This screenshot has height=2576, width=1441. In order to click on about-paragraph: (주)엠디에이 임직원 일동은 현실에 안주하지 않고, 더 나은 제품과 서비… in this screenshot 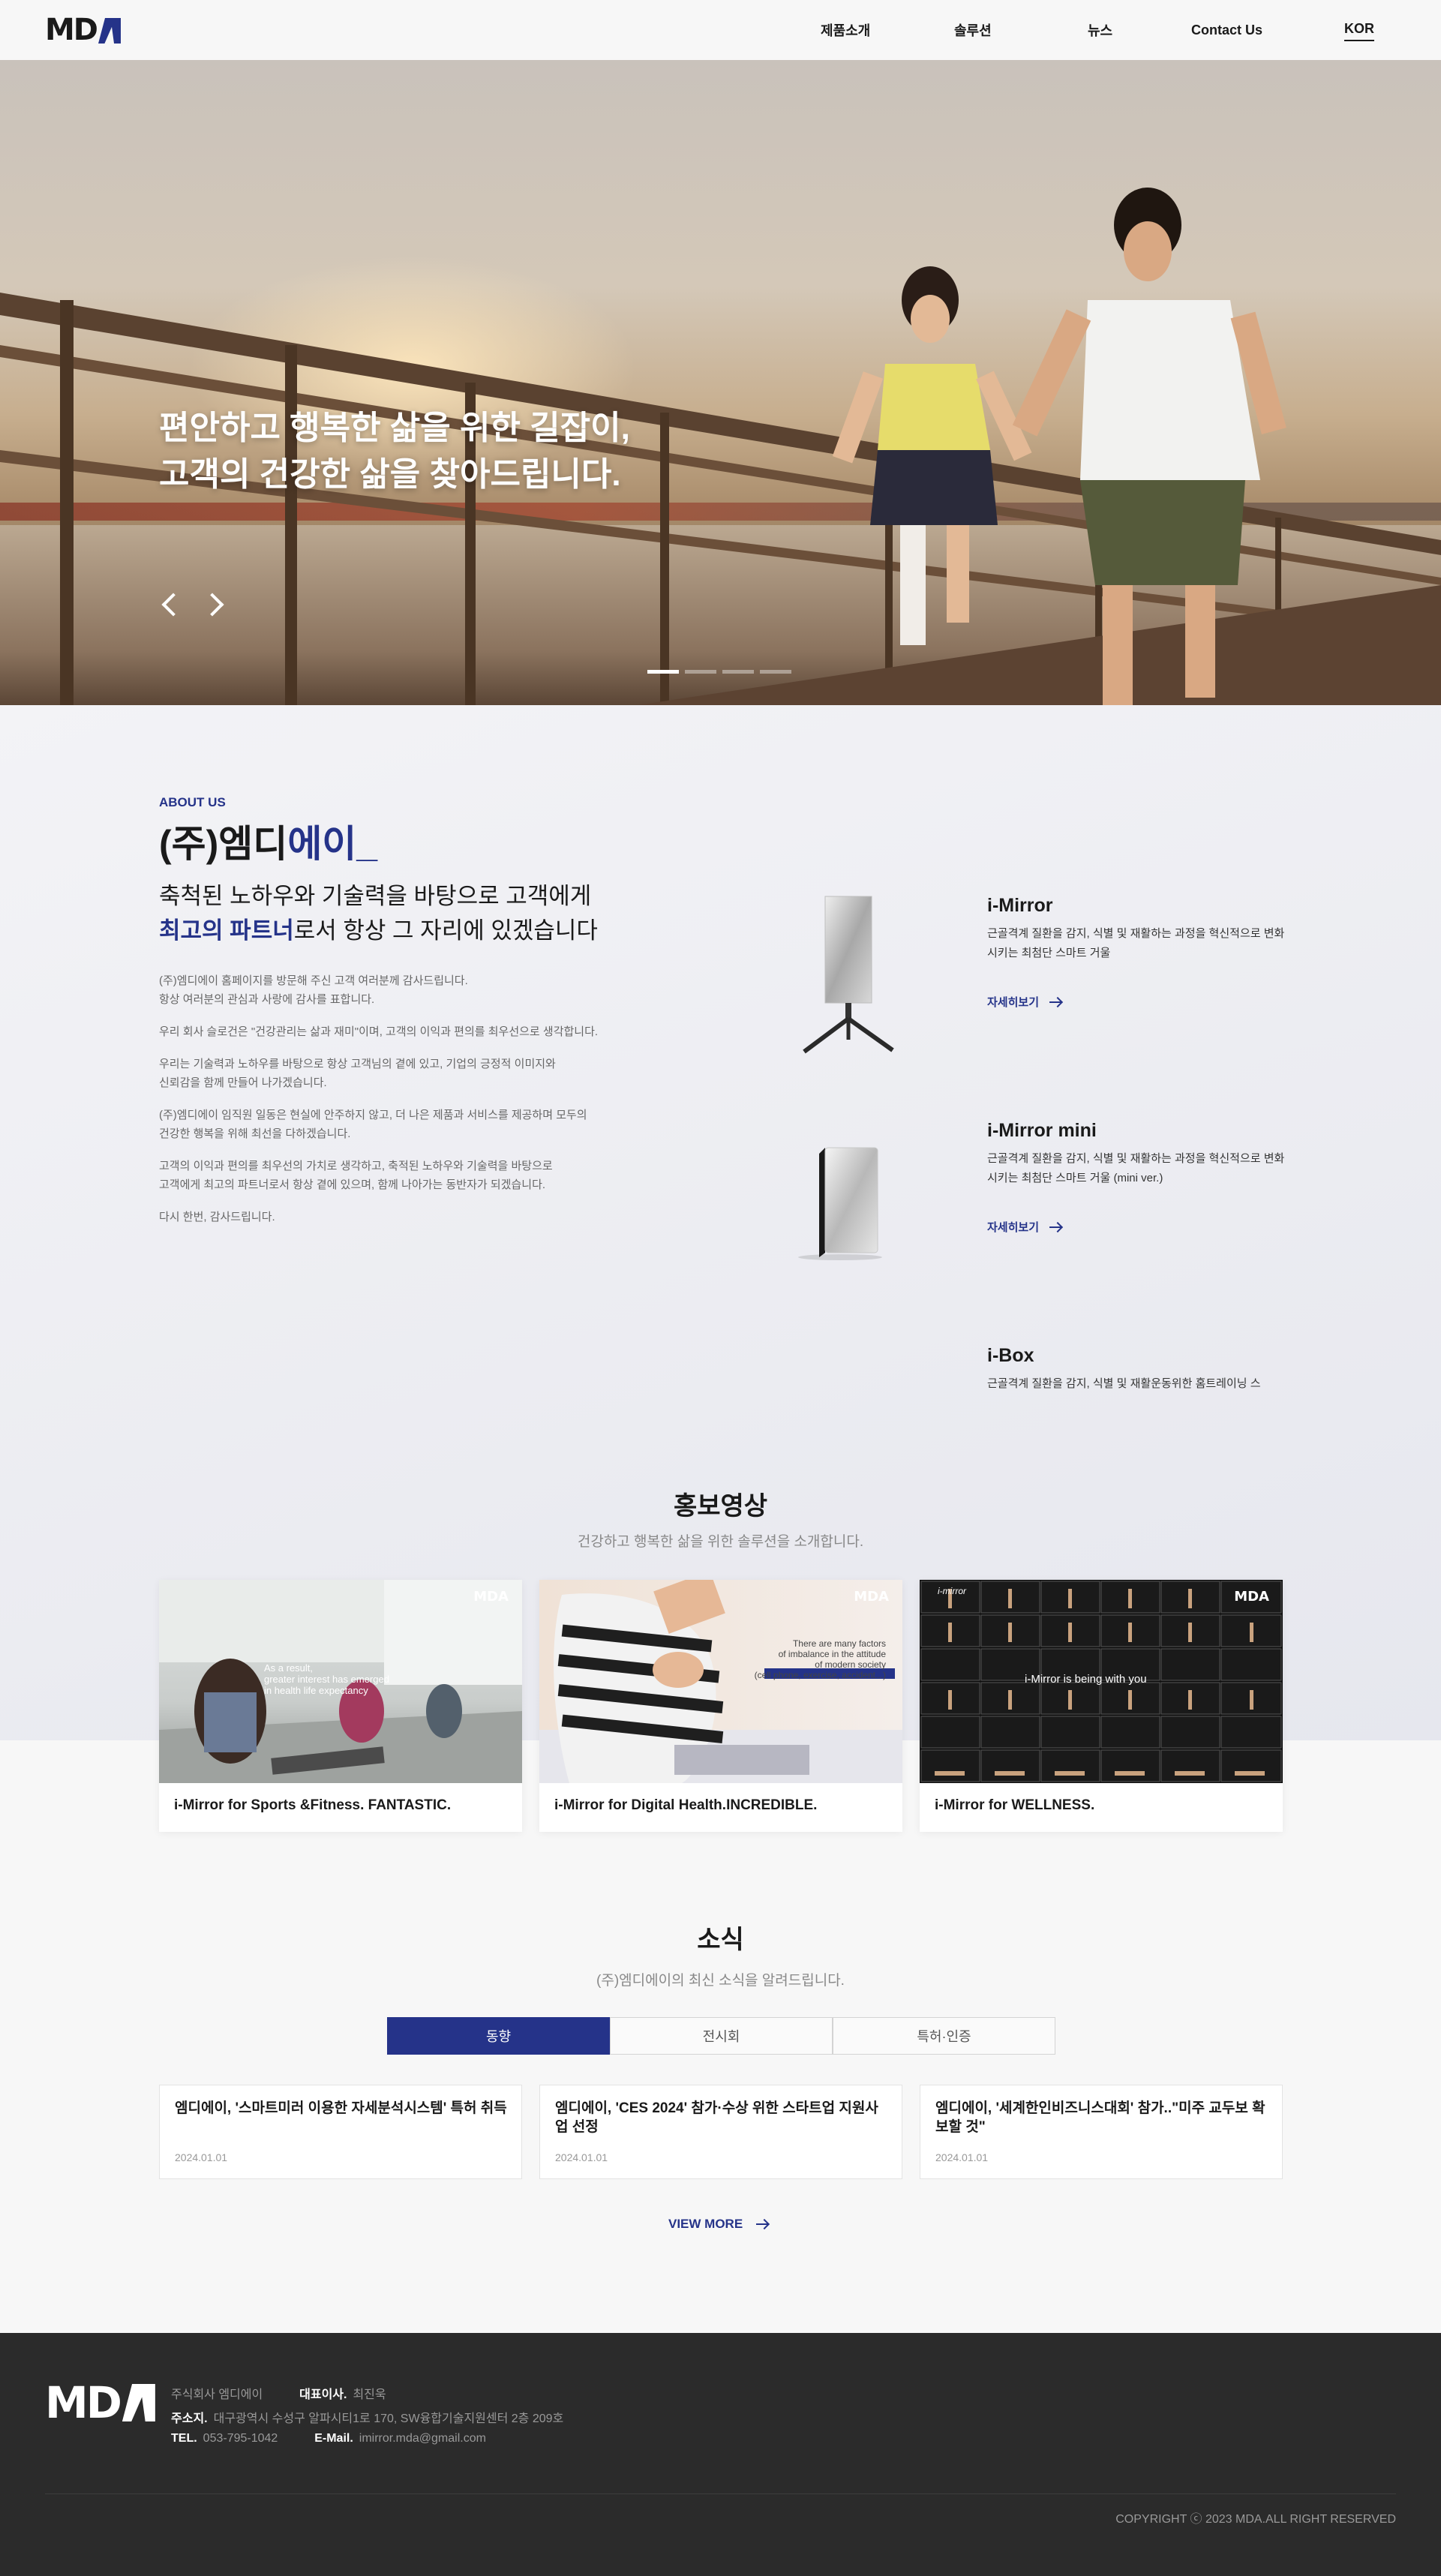, I will do `click(373, 1124)`.